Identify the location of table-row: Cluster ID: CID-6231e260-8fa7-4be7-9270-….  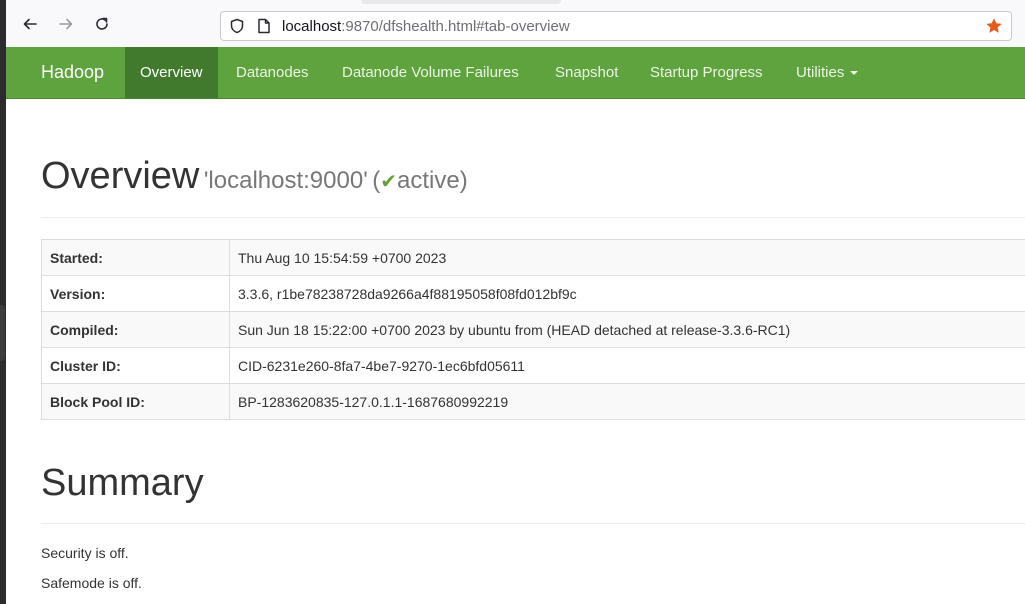
(533, 365).